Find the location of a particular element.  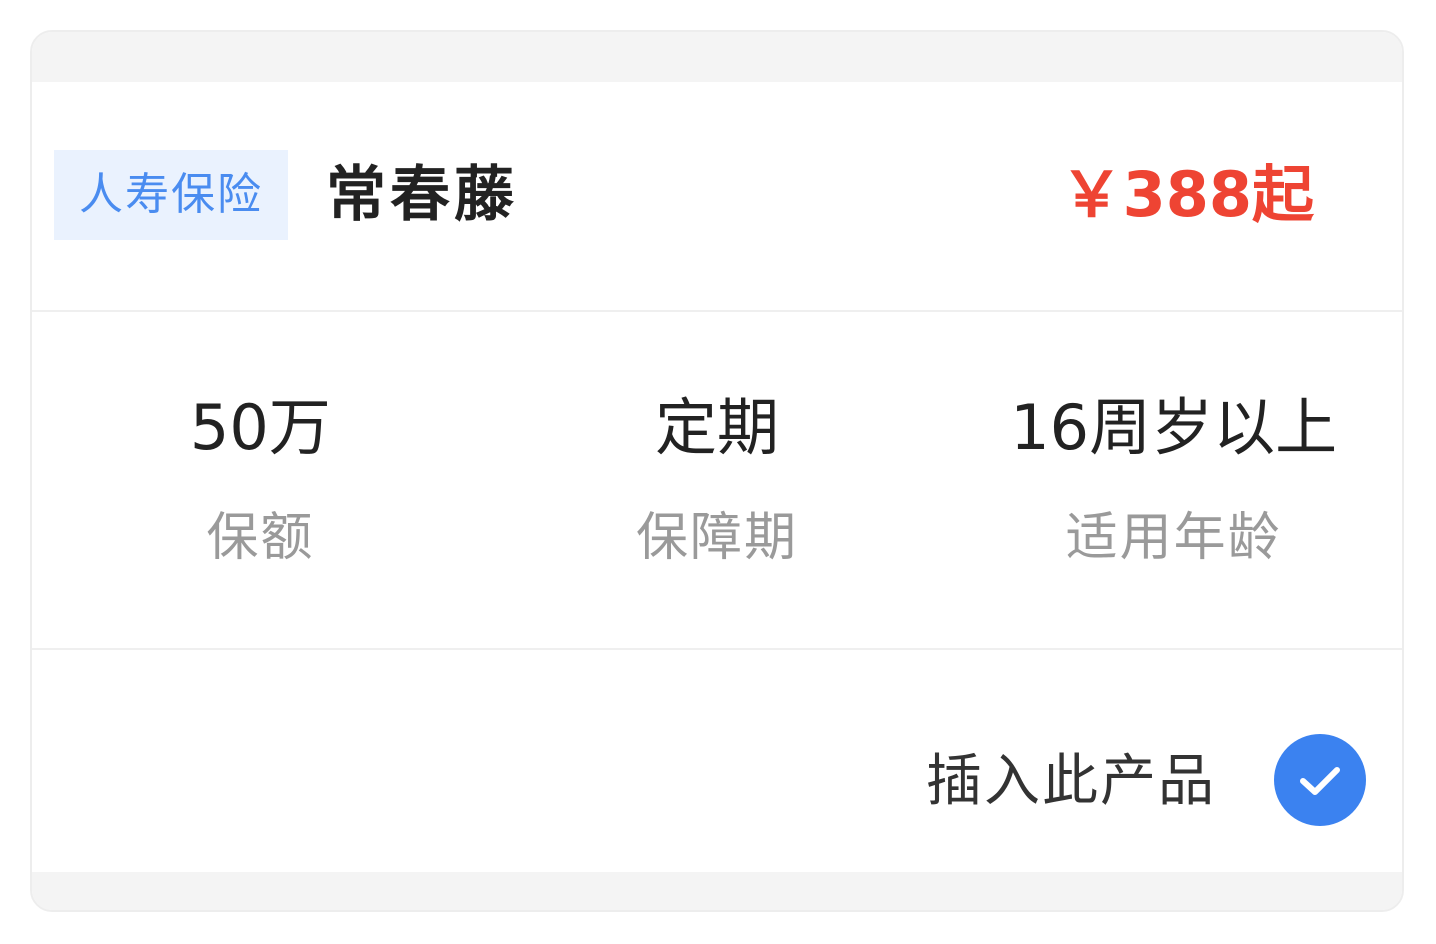

insert-product-checkbox is located at coordinates (1320, 780).